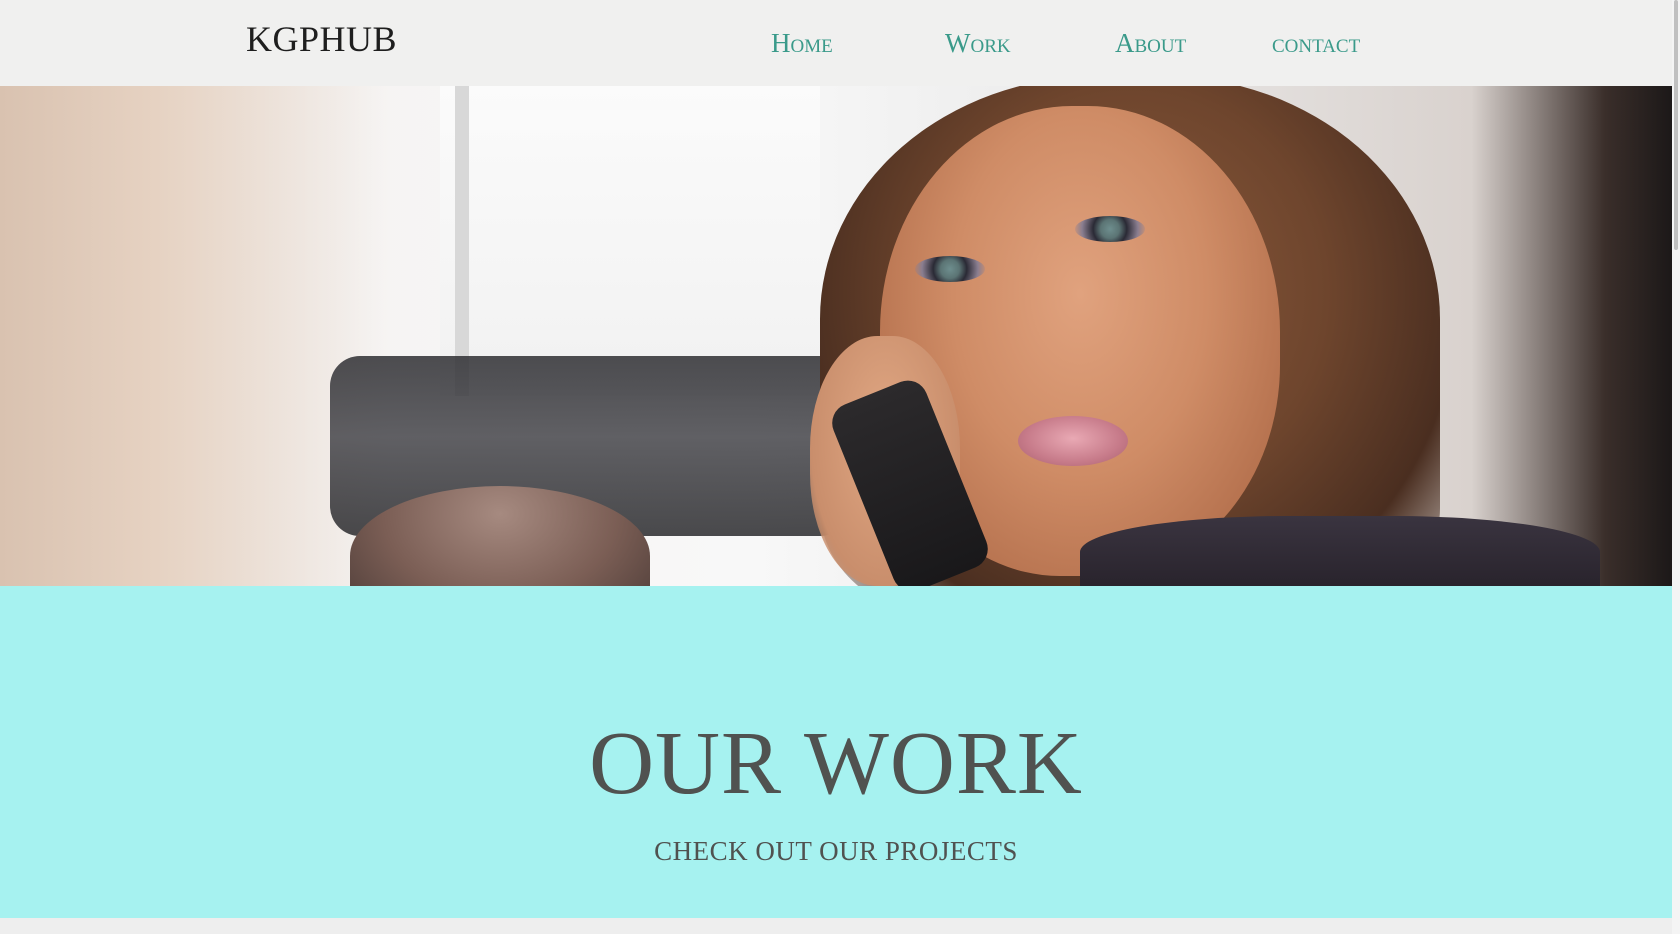  I want to click on nav-item-home: Home, so click(802, 43).